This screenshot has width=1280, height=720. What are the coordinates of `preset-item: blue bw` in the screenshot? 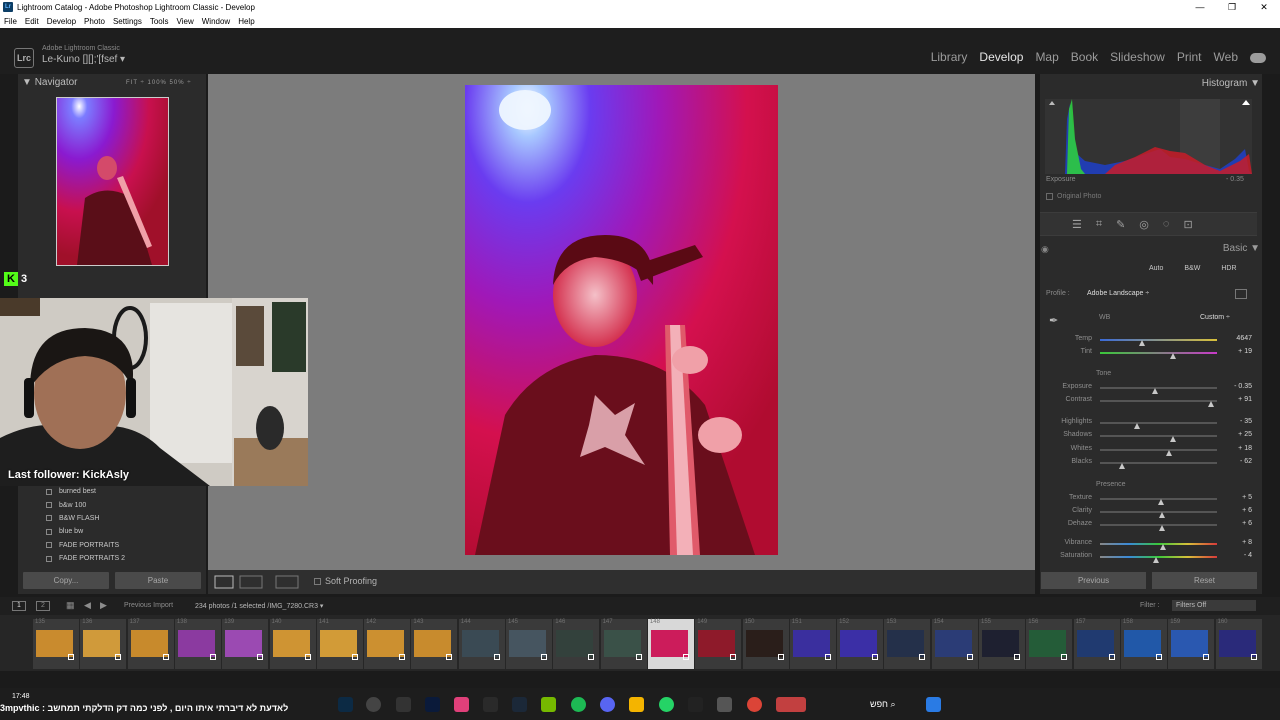 It's located at (121, 531).